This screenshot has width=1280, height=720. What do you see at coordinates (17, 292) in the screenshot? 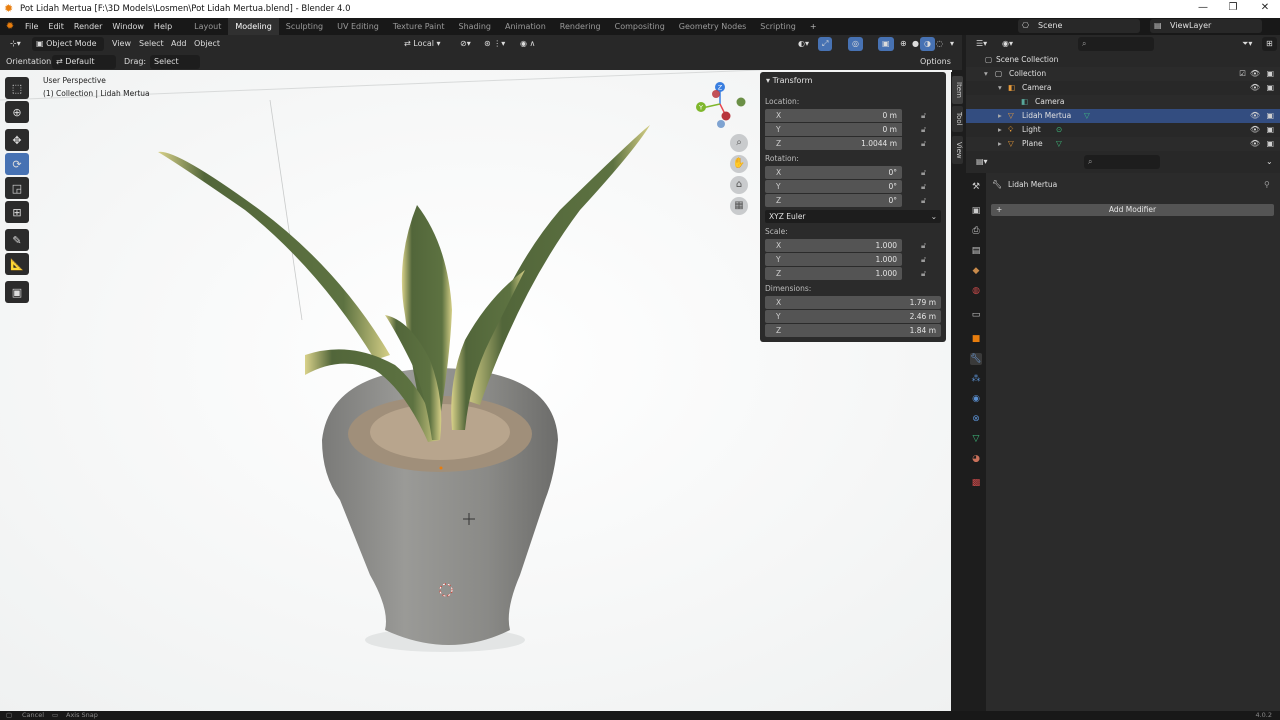
I see `add-cube-tool-icon: ▣` at bounding box center [17, 292].